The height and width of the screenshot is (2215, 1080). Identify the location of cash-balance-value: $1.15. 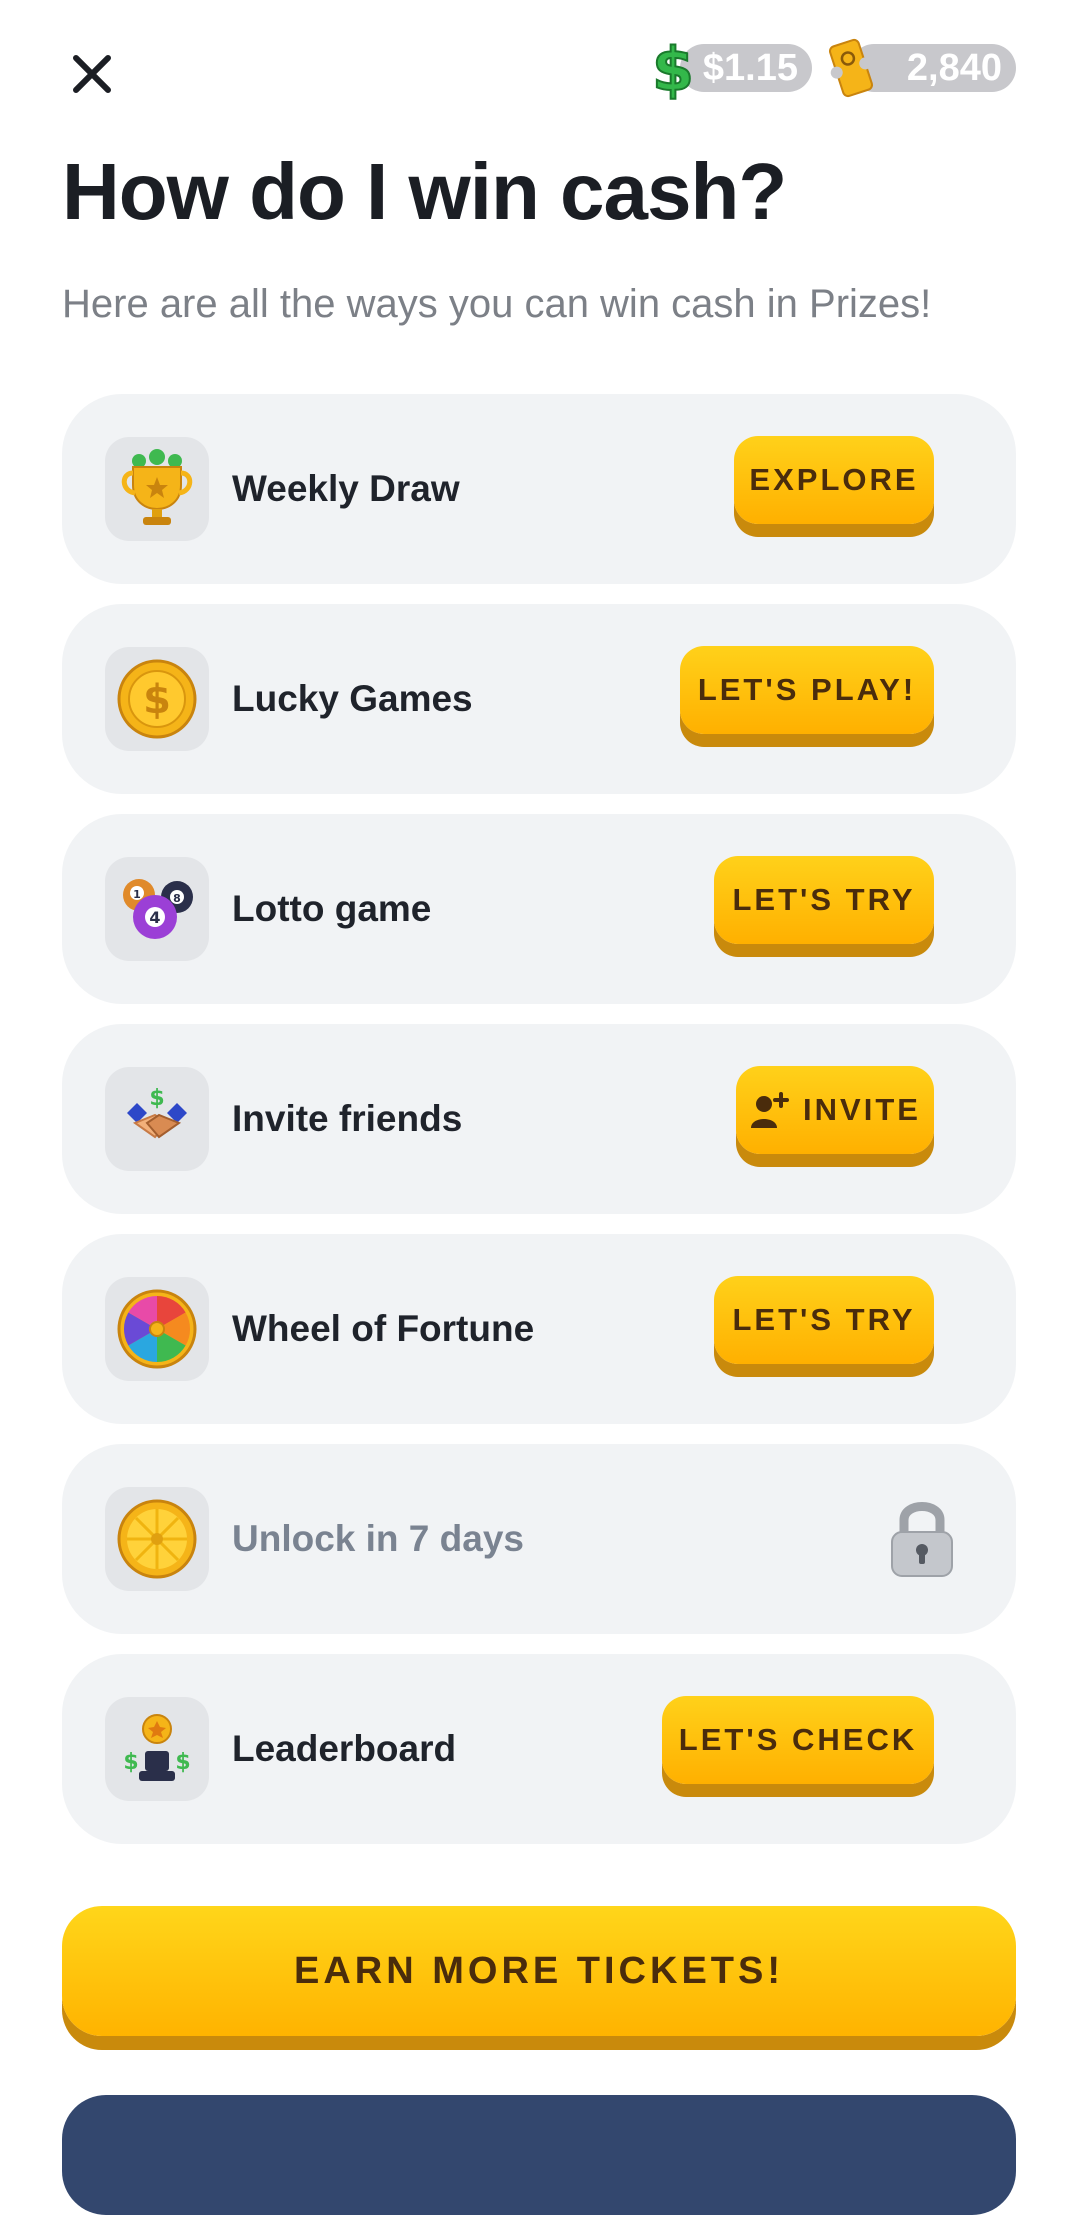
(750, 68).